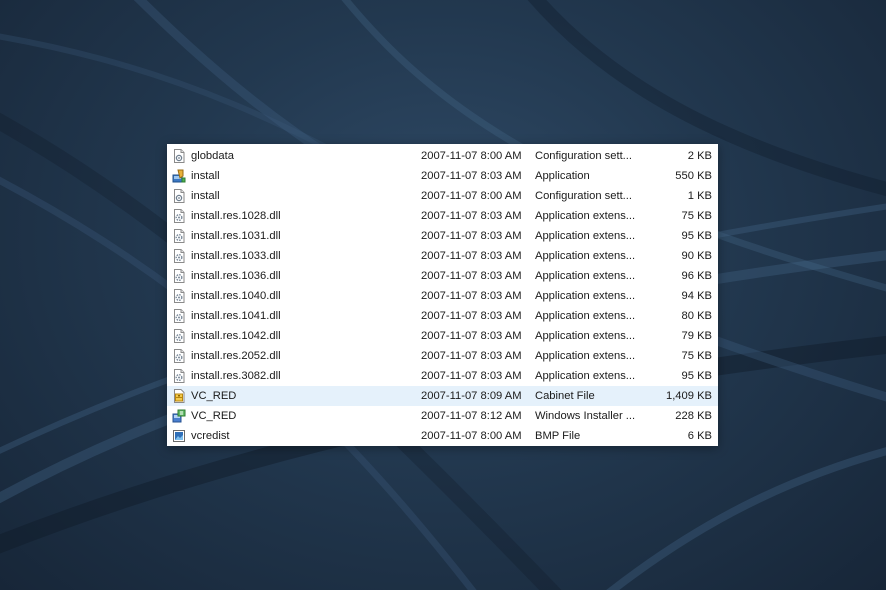 This screenshot has height=590, width=886. Describe the element at coordinates (565, 396) in the screenshot. I see `file-type: Cabinet File` at that location.